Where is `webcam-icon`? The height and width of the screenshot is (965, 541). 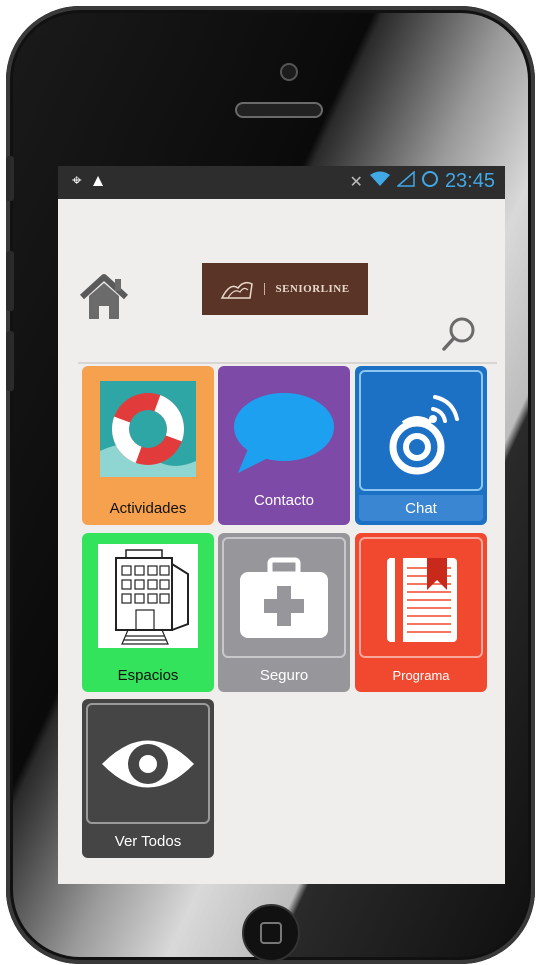 webcam-icon is located at coordinates (424, 434).